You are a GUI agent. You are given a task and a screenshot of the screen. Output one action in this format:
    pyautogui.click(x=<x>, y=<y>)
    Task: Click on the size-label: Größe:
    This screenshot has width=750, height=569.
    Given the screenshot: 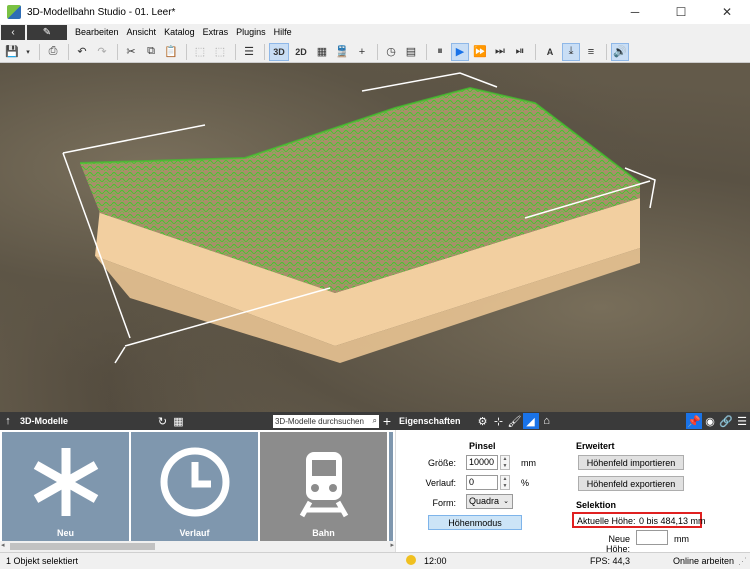 What is the action you would take?
    pyautogui.click(x=441, y=463)
    